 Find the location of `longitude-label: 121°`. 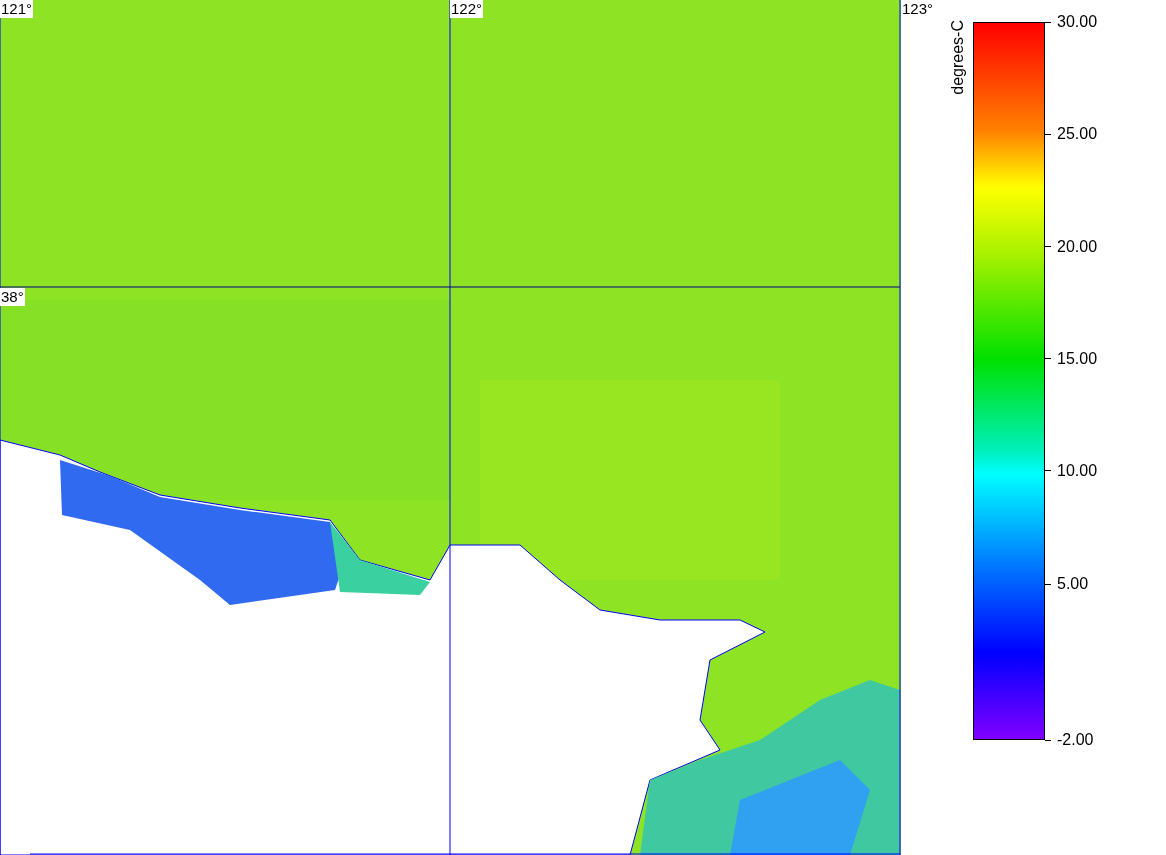

longitude-label: 121° is located at coordinates (17, 9).